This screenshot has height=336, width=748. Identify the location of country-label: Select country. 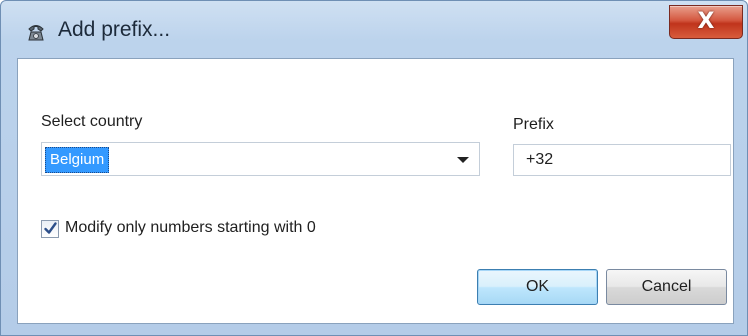
(92, 121).